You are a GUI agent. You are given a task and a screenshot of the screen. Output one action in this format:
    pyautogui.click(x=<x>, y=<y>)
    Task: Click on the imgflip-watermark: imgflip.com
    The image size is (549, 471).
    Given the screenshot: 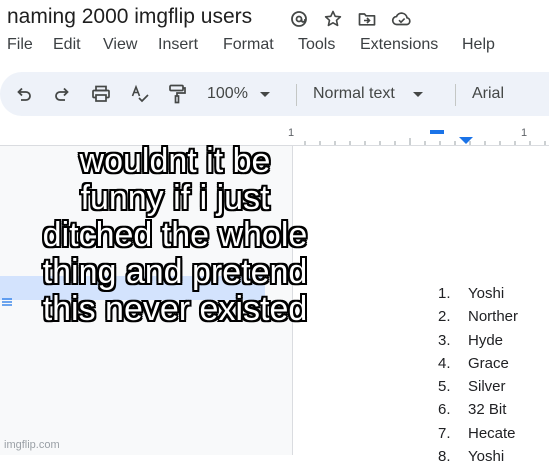 What is the action you would take?
    pyautogui.click(x=32, y=445)
    